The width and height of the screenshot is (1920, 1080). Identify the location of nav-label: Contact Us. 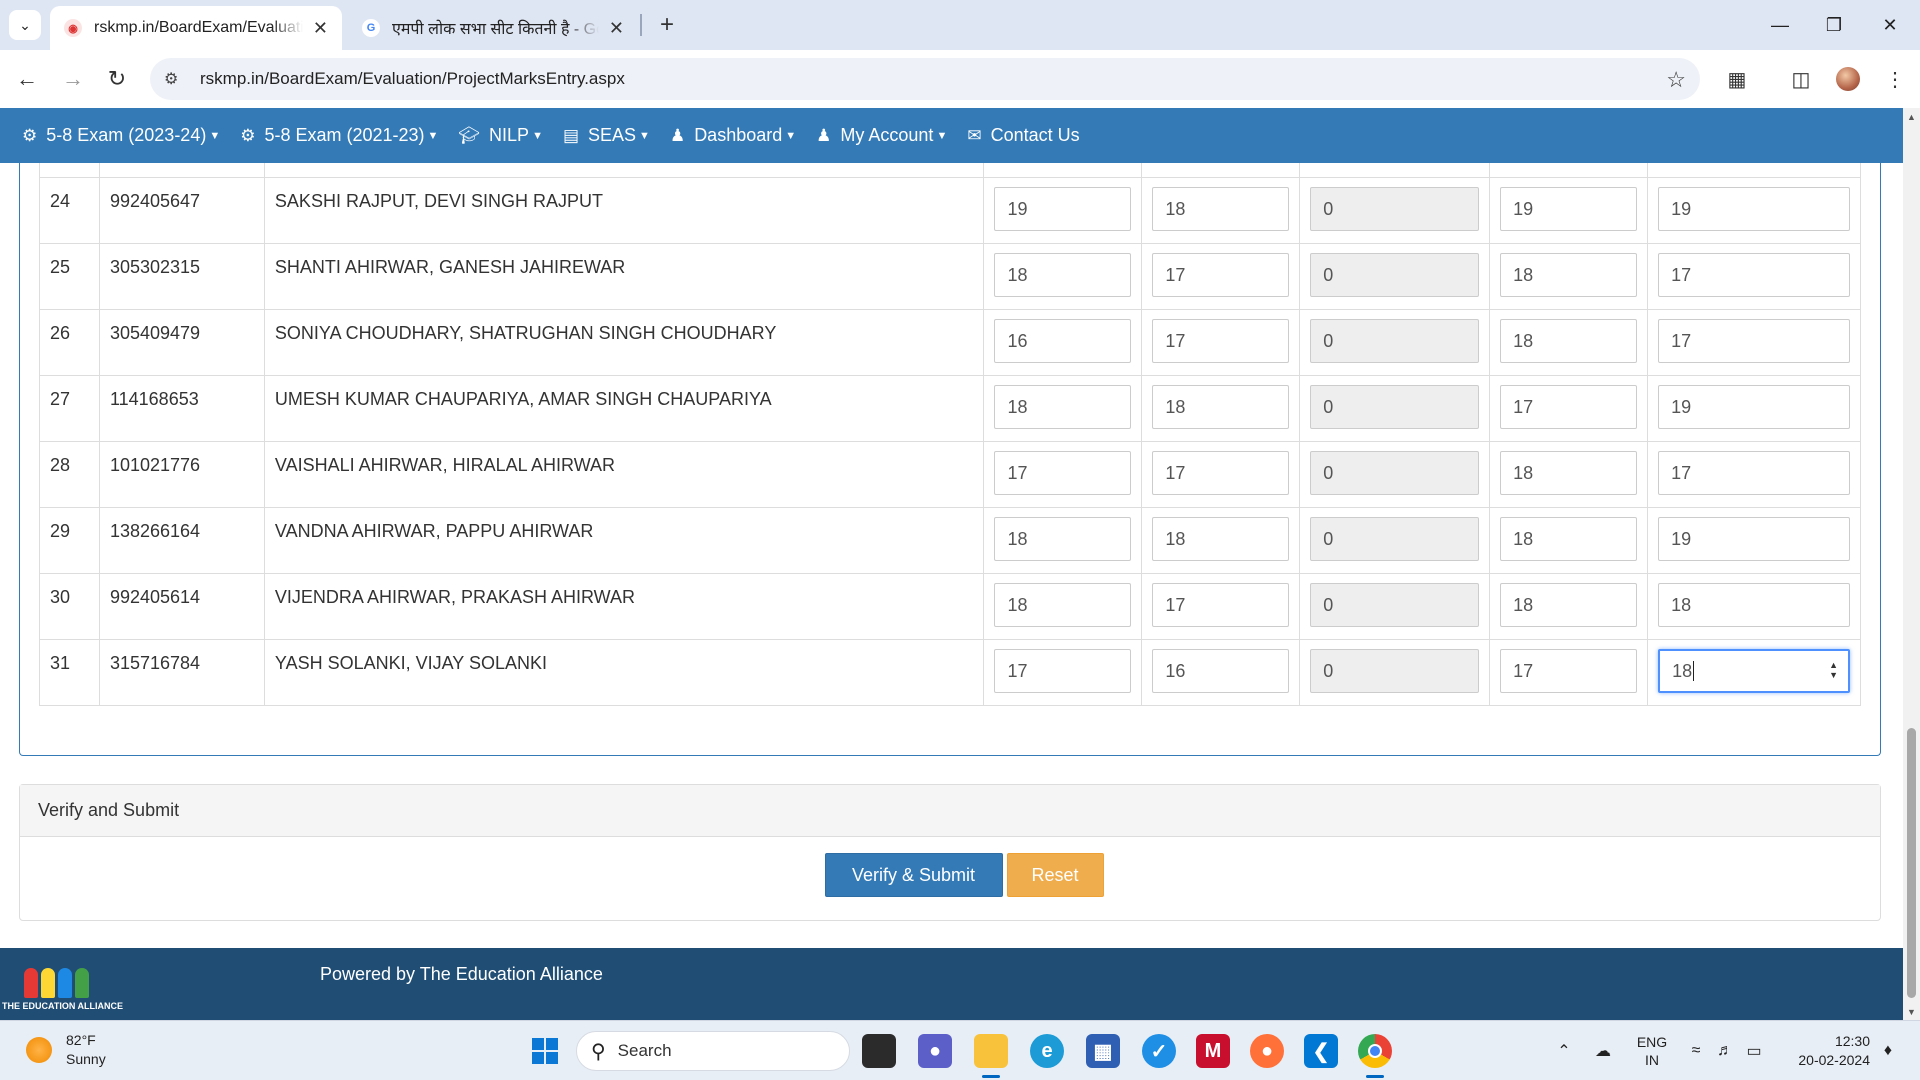
(1035, 135).